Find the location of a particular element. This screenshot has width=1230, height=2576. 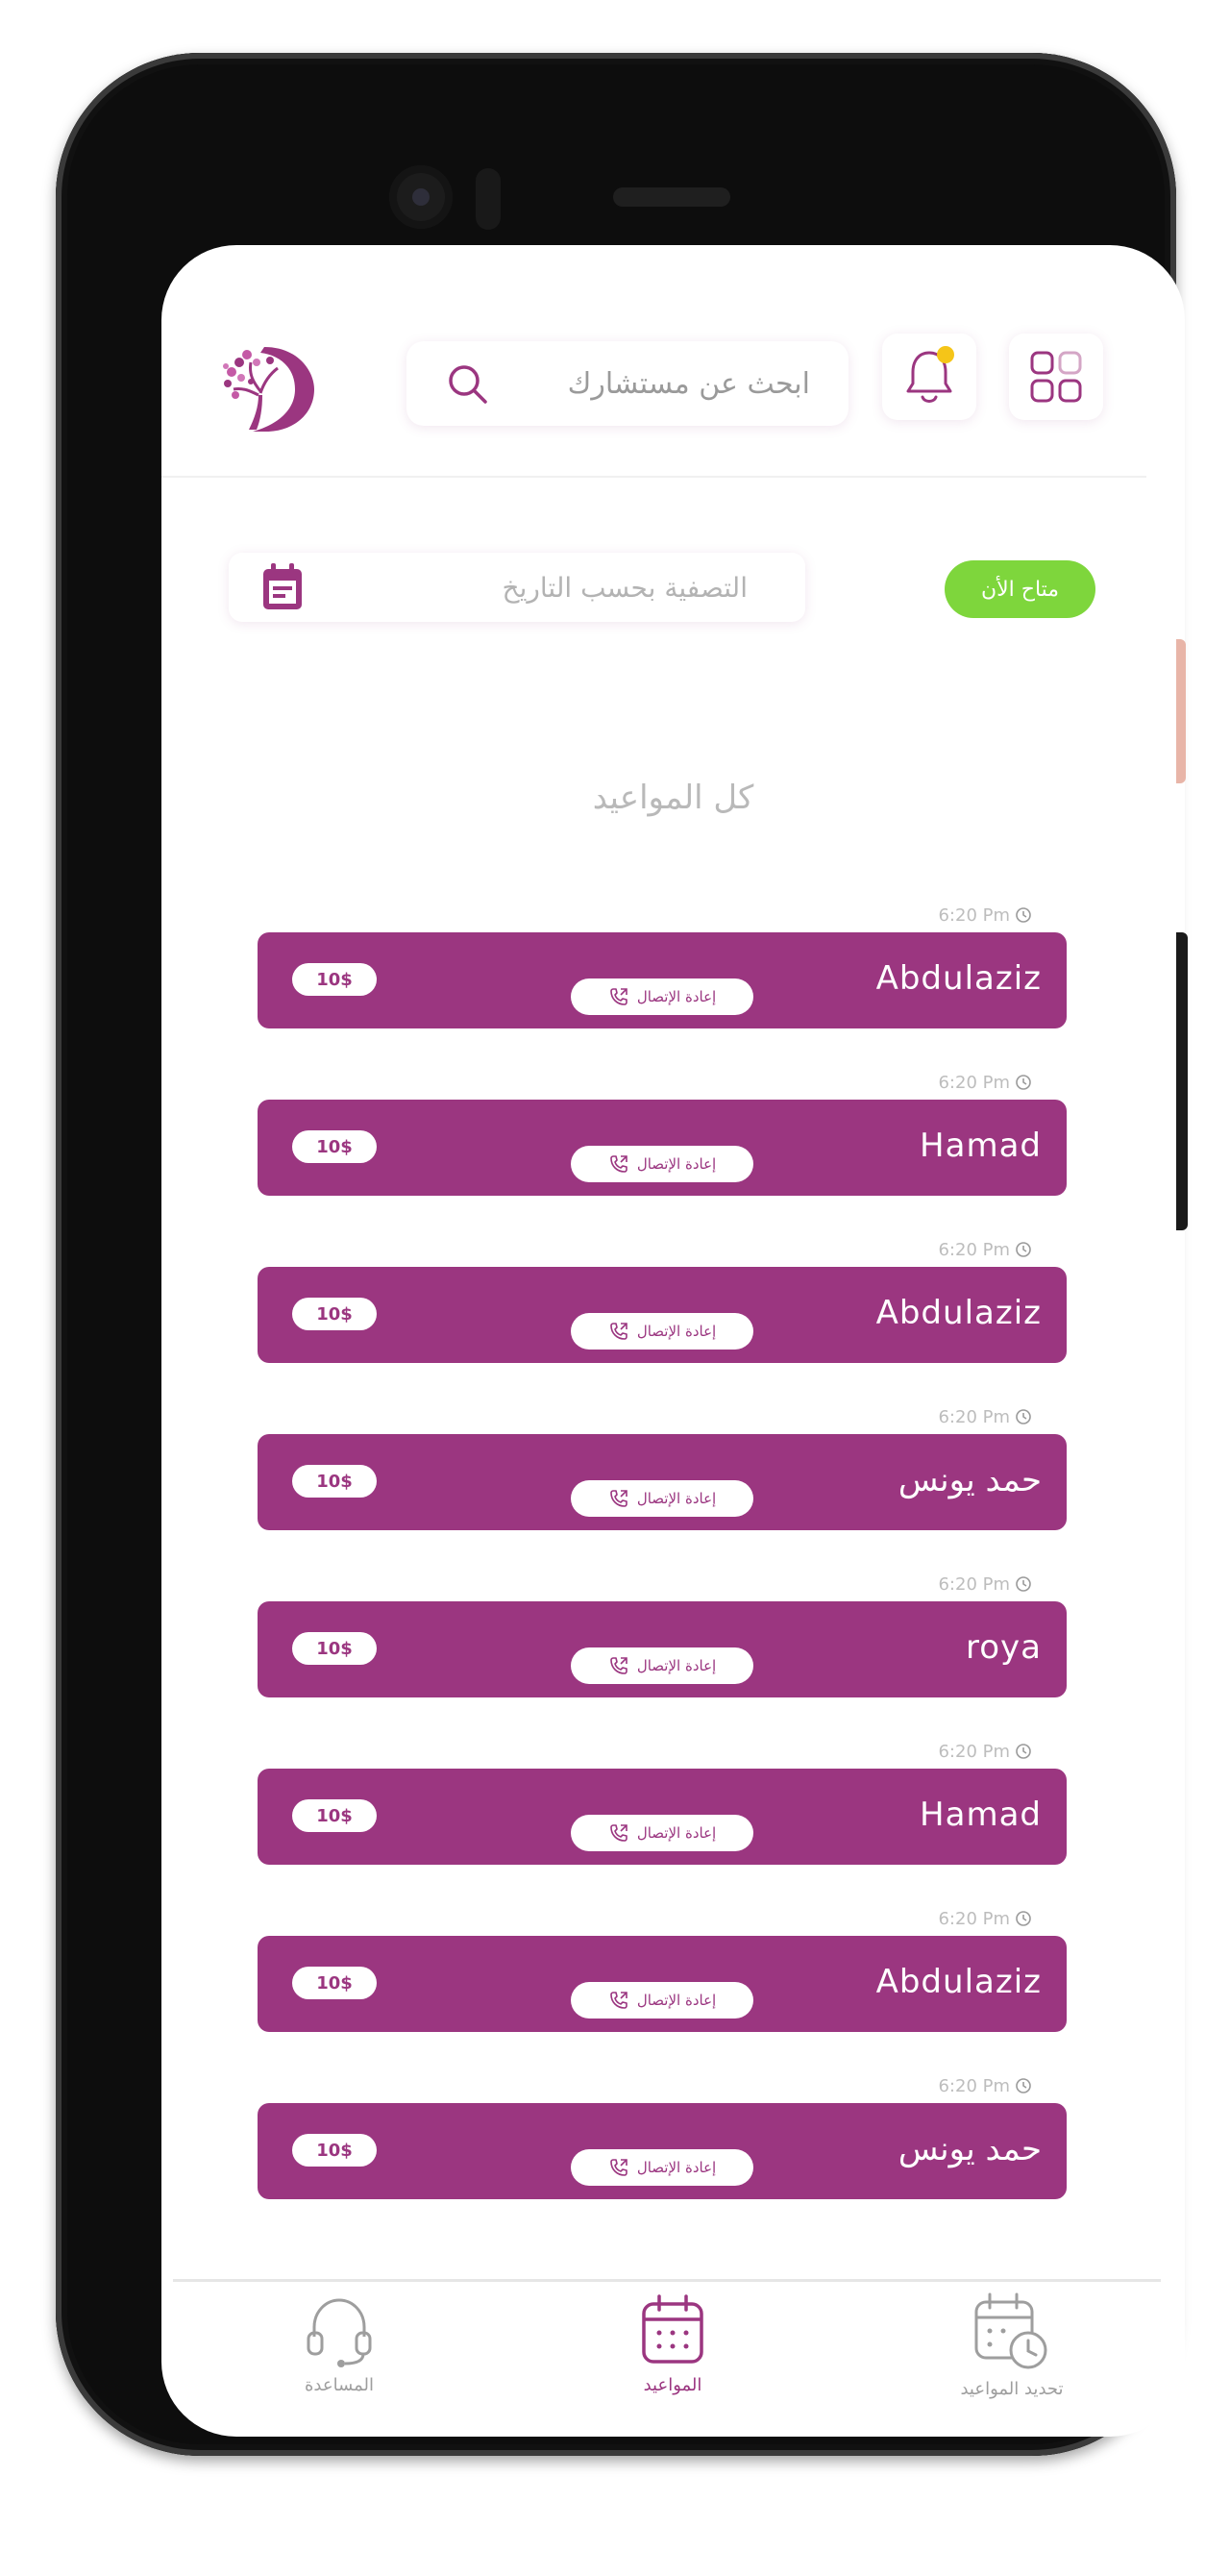

nav-item-appointments: المواعيد is located at coordinates (672, 2350).